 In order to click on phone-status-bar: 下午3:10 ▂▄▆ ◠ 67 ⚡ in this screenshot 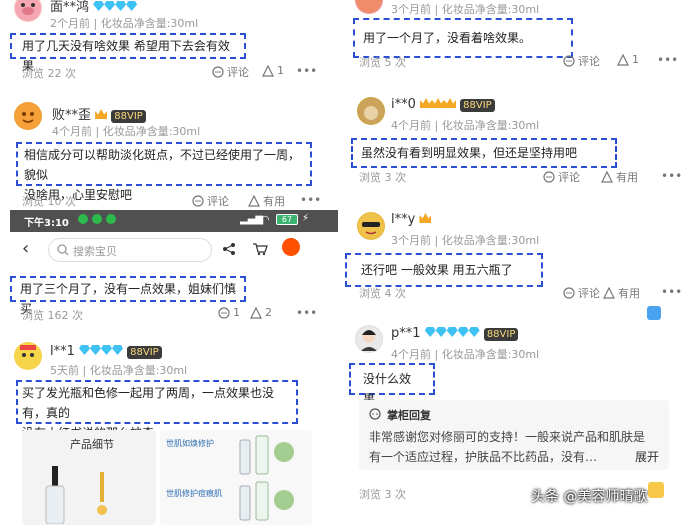, I will do `click(174, 221)`.